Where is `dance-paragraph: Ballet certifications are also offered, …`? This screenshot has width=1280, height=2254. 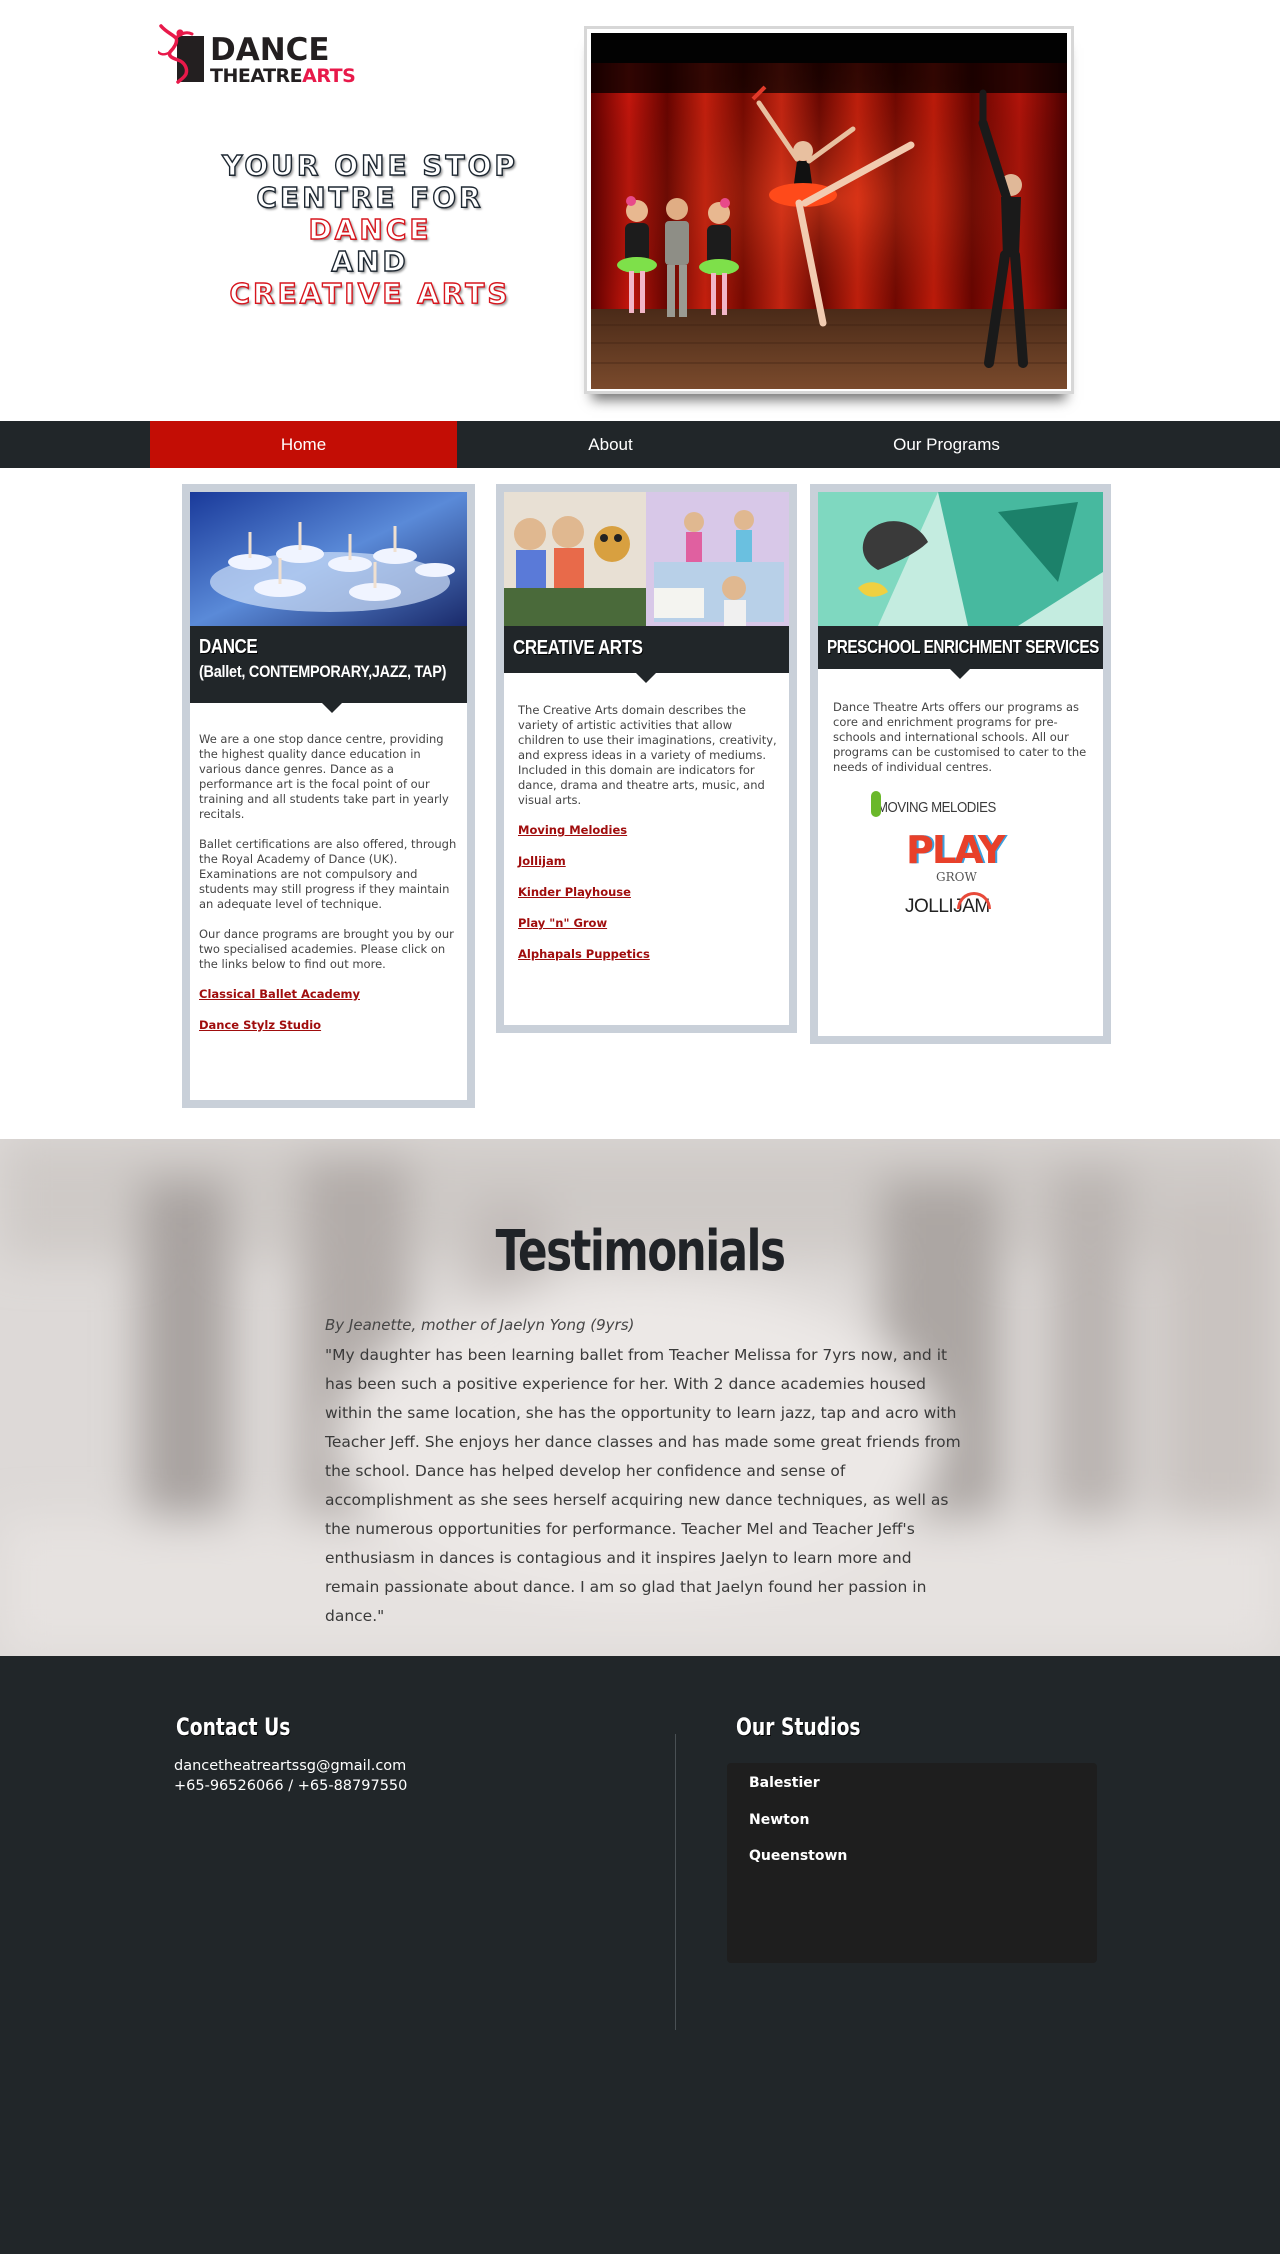 dance-paragraph: Ballet certifications are also offered, … is located at coordinates (328, 874).